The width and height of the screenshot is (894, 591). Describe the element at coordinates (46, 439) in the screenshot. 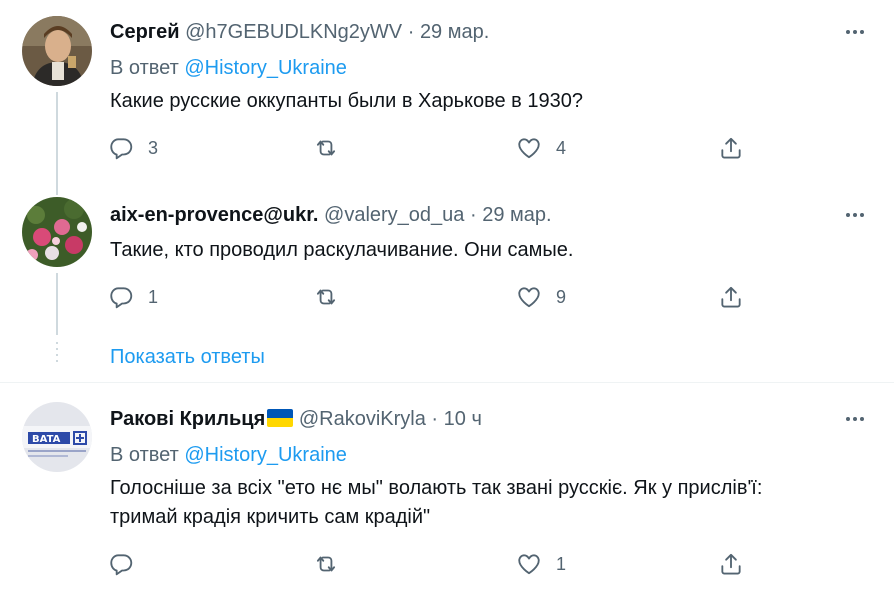

I see `svg-text: BATA` at that location.